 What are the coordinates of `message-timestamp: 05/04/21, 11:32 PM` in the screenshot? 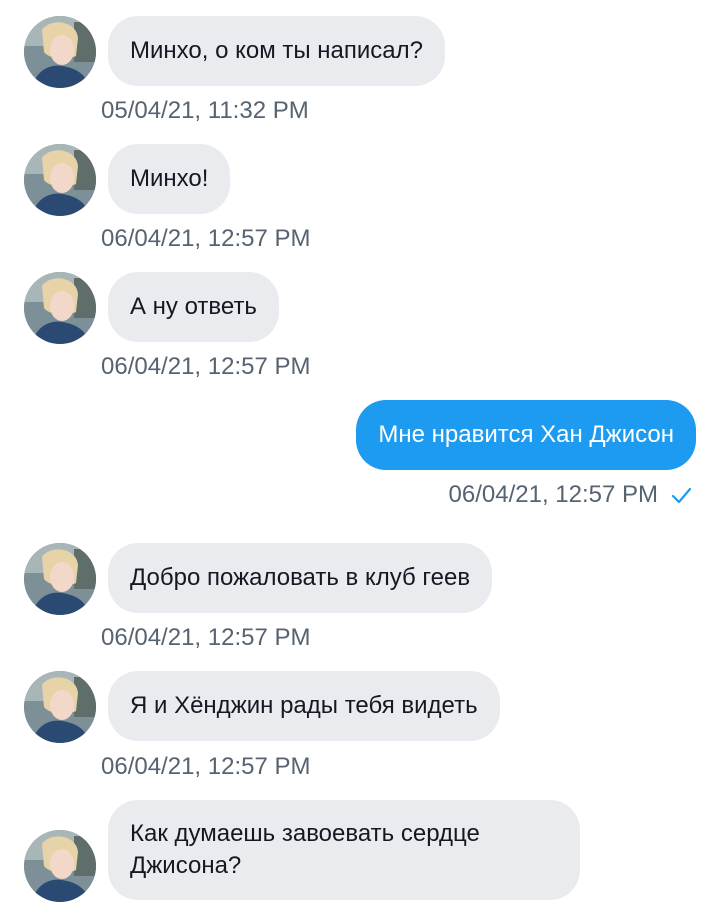 It's located at (205, 110).